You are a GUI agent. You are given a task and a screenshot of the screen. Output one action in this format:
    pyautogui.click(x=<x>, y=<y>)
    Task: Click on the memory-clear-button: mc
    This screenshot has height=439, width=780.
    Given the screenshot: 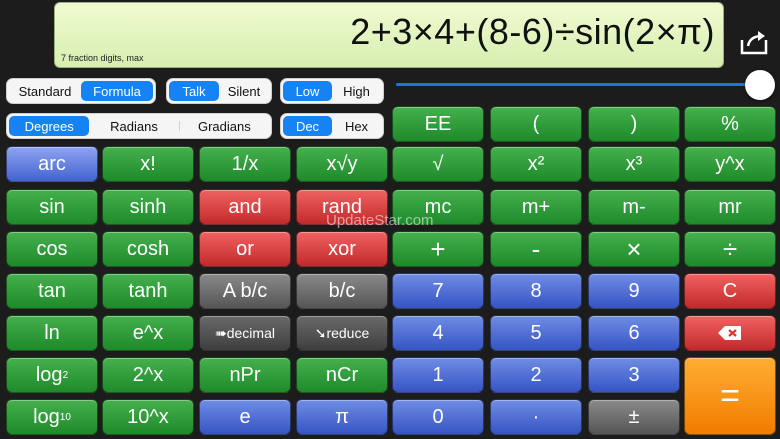 What is the action you would take?
    pyautogui.click(x=438, y=207)
    